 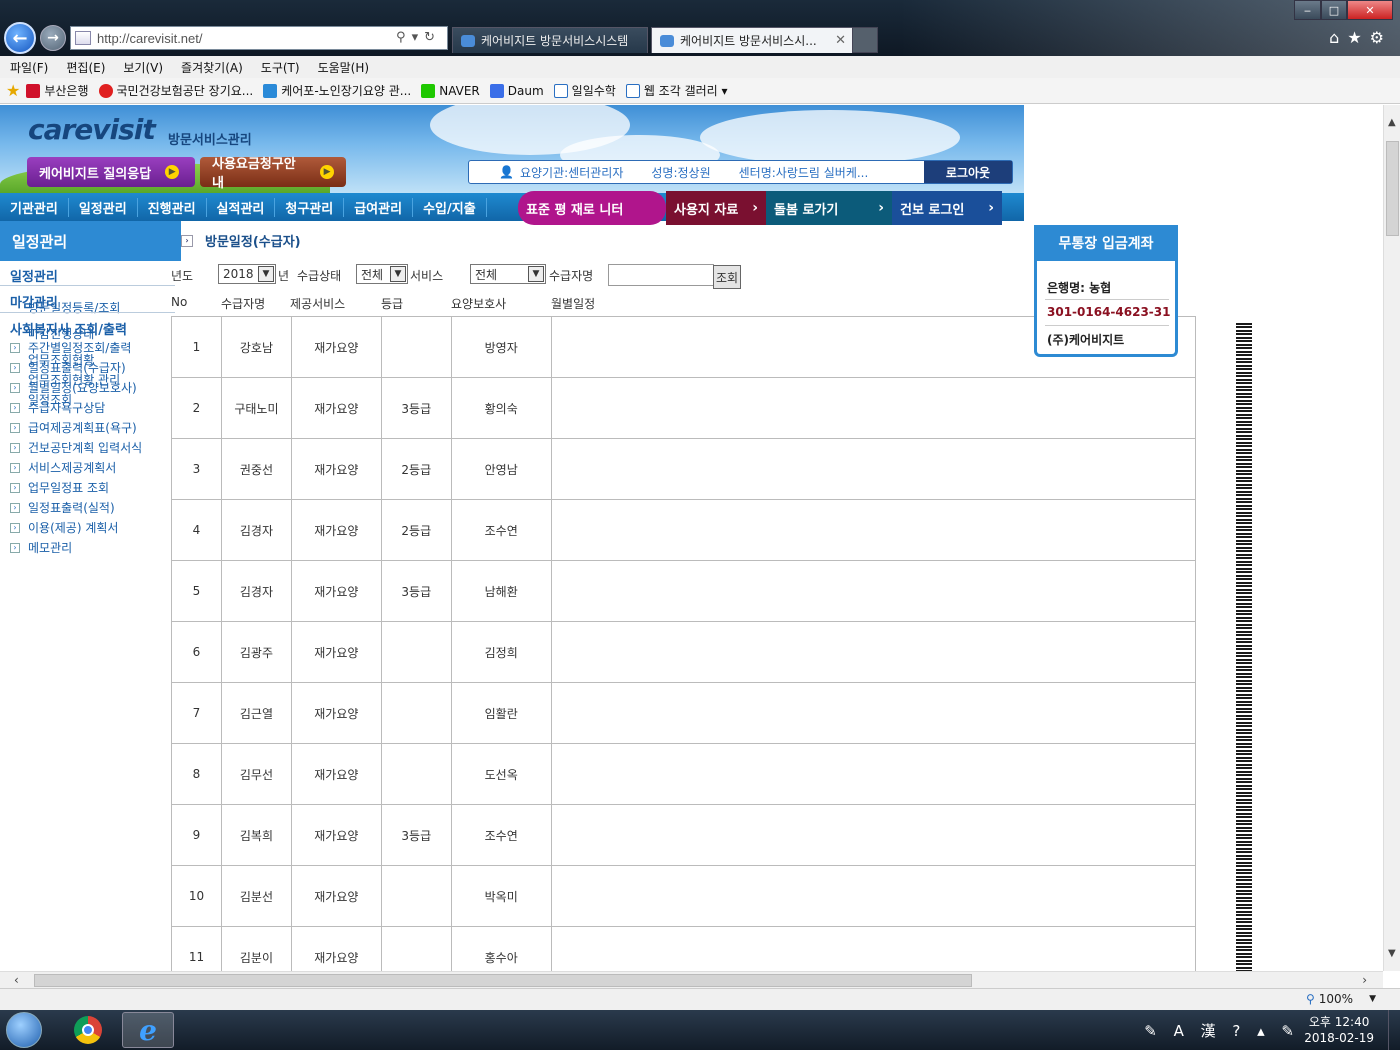 What do you see at coordinates (273, 174) in the screenshot?
I see `fee-billing-button: 사용요금청구안내 ▶` at bounding box center [273, 174].